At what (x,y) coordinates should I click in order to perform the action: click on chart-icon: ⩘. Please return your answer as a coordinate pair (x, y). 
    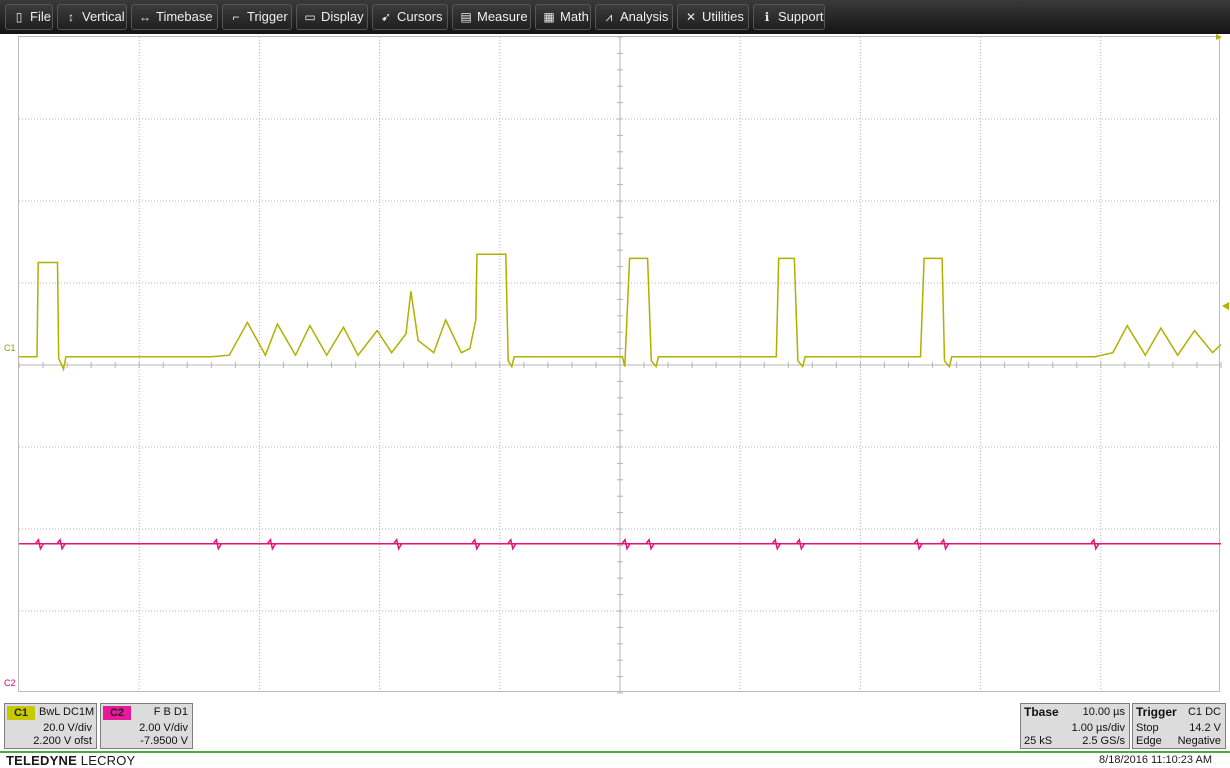
    Looking at the image, I should click on (609, 17).